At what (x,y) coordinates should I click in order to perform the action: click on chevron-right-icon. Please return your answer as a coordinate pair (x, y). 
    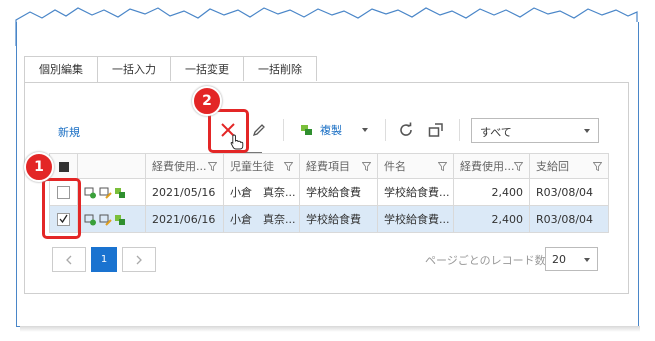
    Looking at the image, I should click on (139, 259).